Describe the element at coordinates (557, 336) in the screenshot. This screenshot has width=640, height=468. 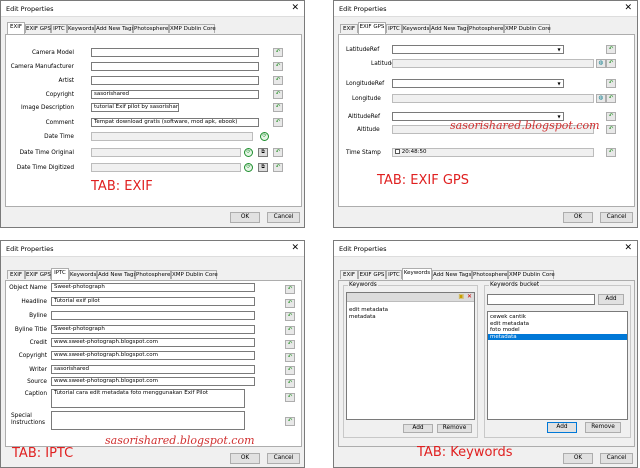
I see `list-item-selected: metadata` at that location.